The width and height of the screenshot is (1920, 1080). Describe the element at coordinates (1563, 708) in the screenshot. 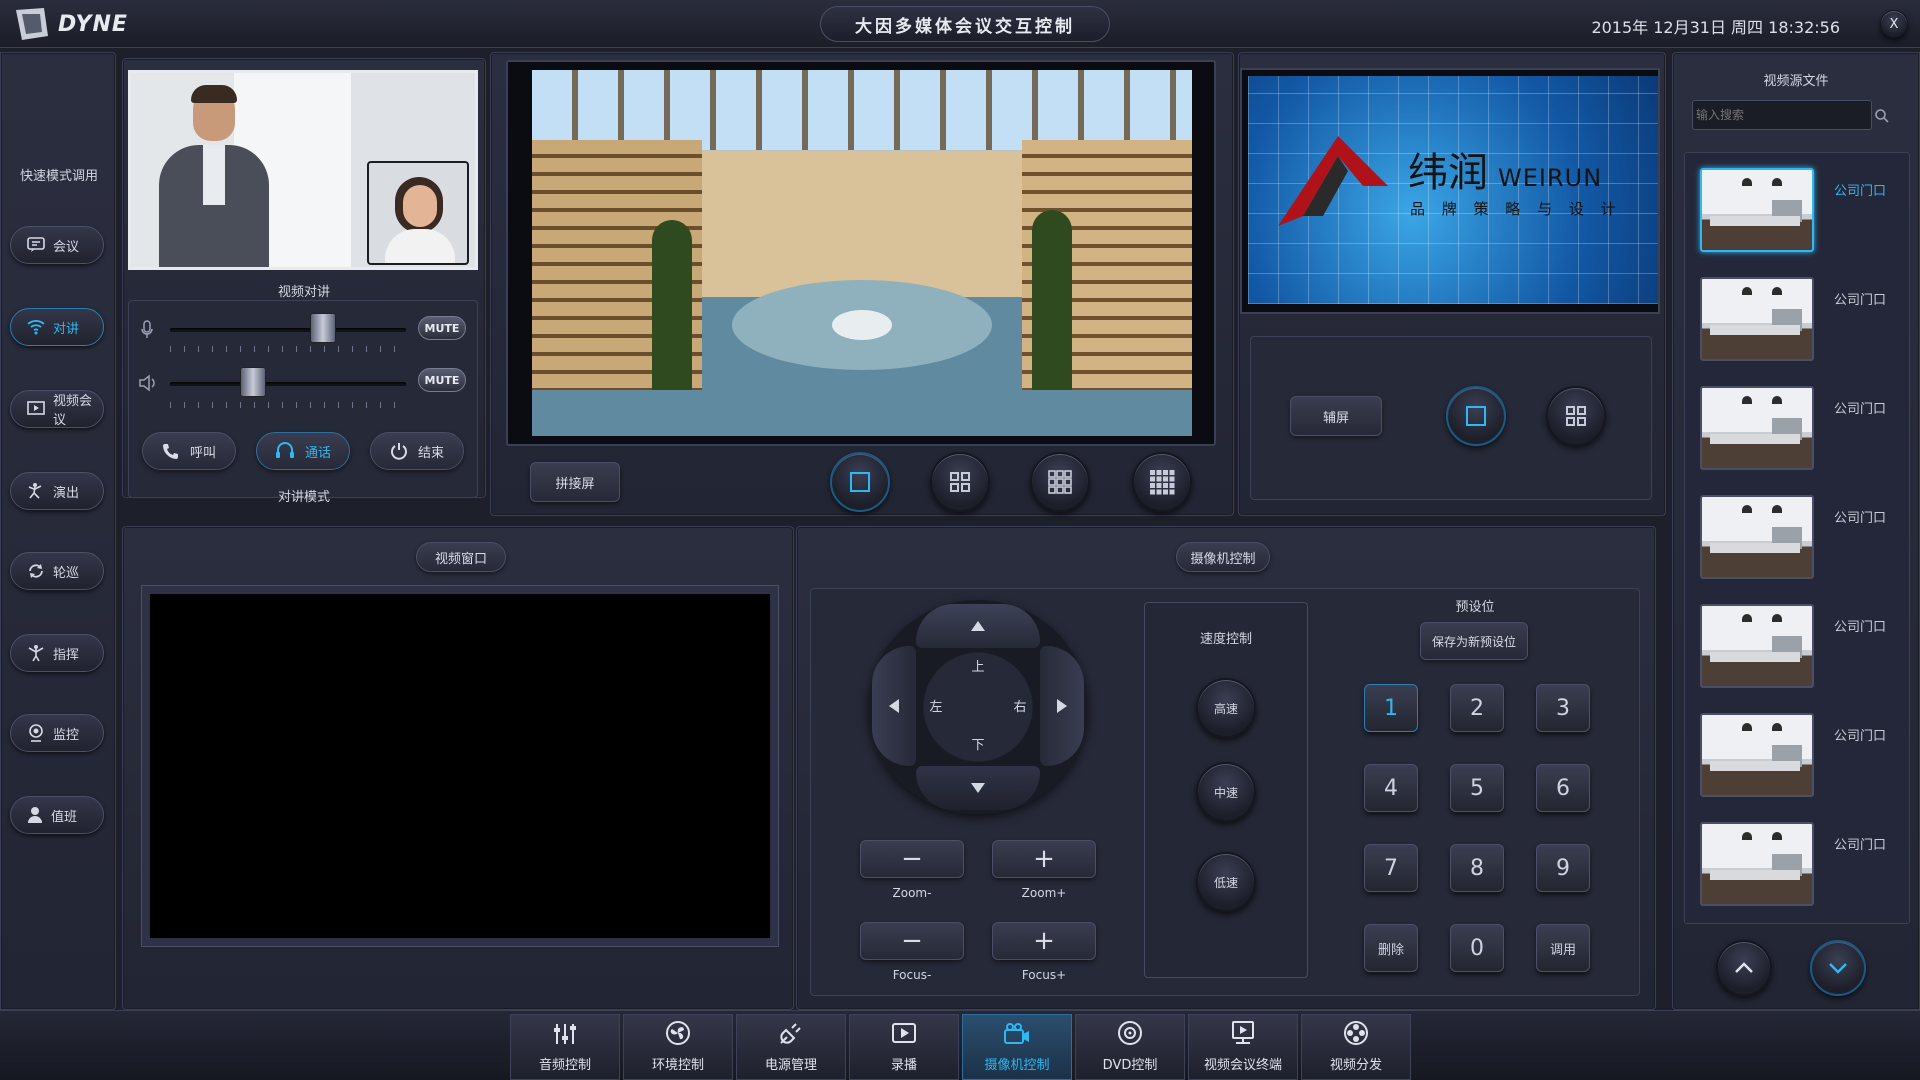

I see `preset-key-3: 3` at that location.